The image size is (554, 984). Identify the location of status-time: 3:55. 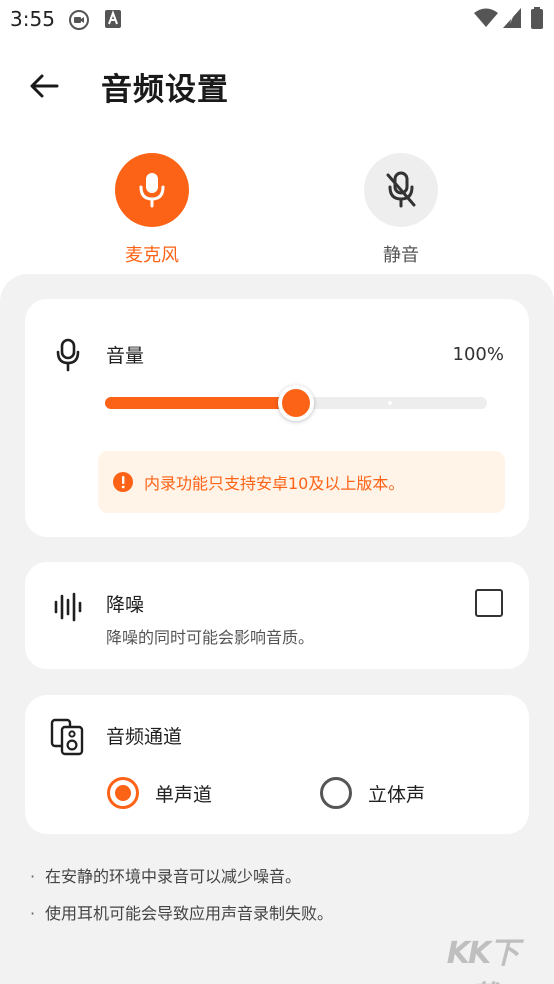
(32, 19).